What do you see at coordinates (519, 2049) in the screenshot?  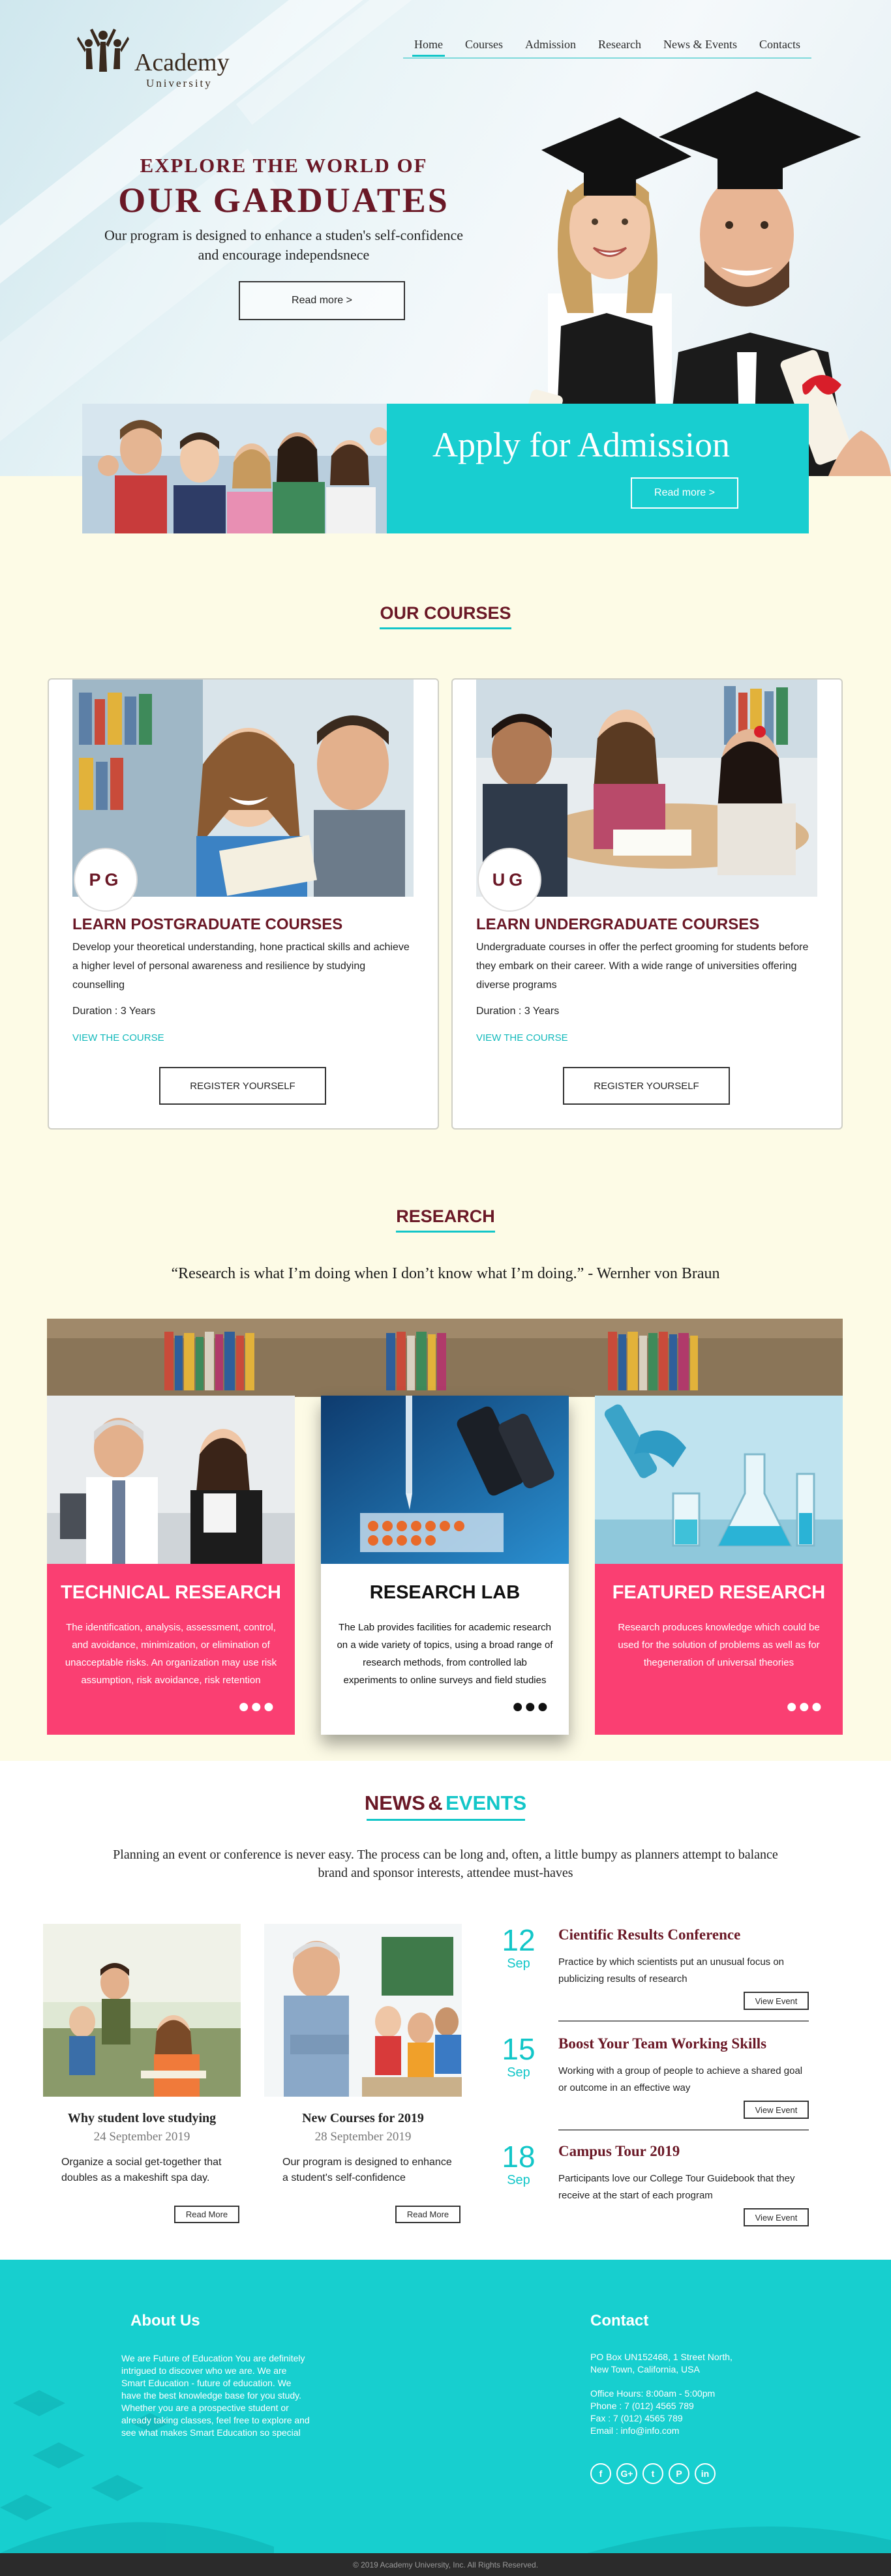 I see `event-day: 15` at bounding box center [519, 2049].